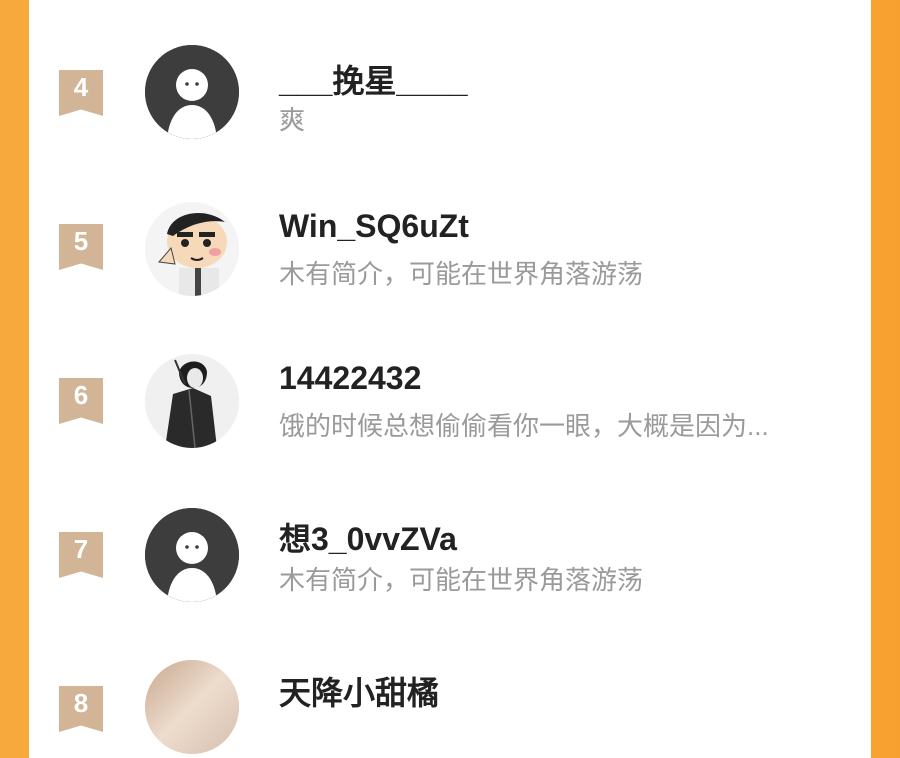 This screenshot has height=758, width=900. What do you see at coordinates (81, 93) in the screenshot?
I see `rank-badge: 4` at bounding box center [81, 93].